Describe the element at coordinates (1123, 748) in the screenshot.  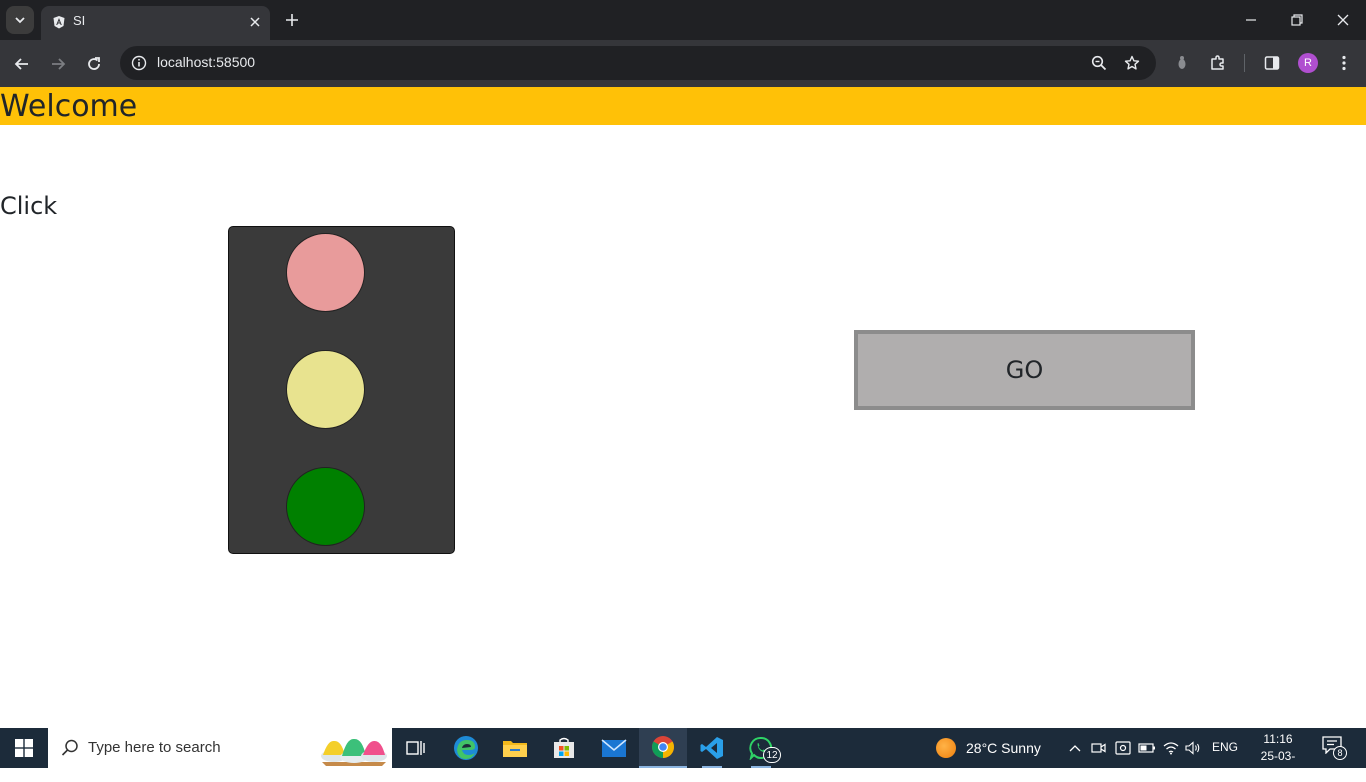
I see `camera-presence-icon` at that location.